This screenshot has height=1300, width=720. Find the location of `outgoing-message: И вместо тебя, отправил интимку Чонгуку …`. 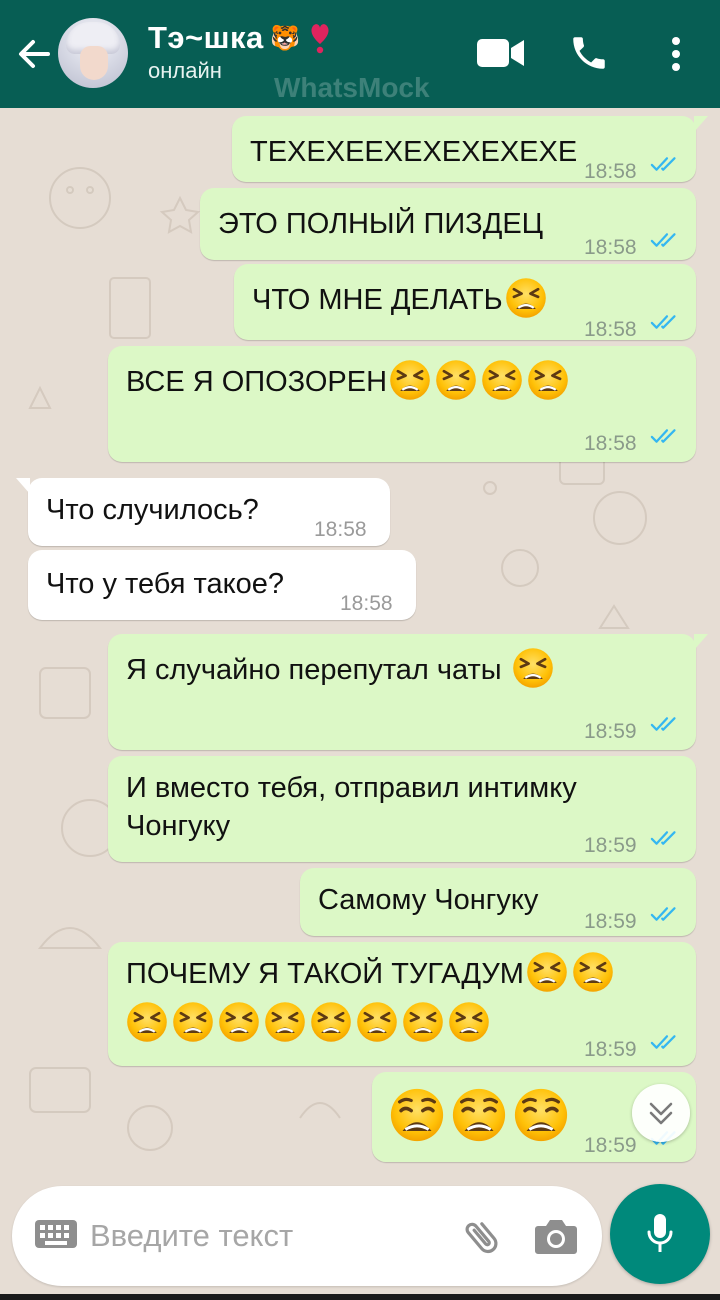

outgoing-message: И вместо тебя, отправил интимку Чонгуку … is located at coordinates (402, 809).